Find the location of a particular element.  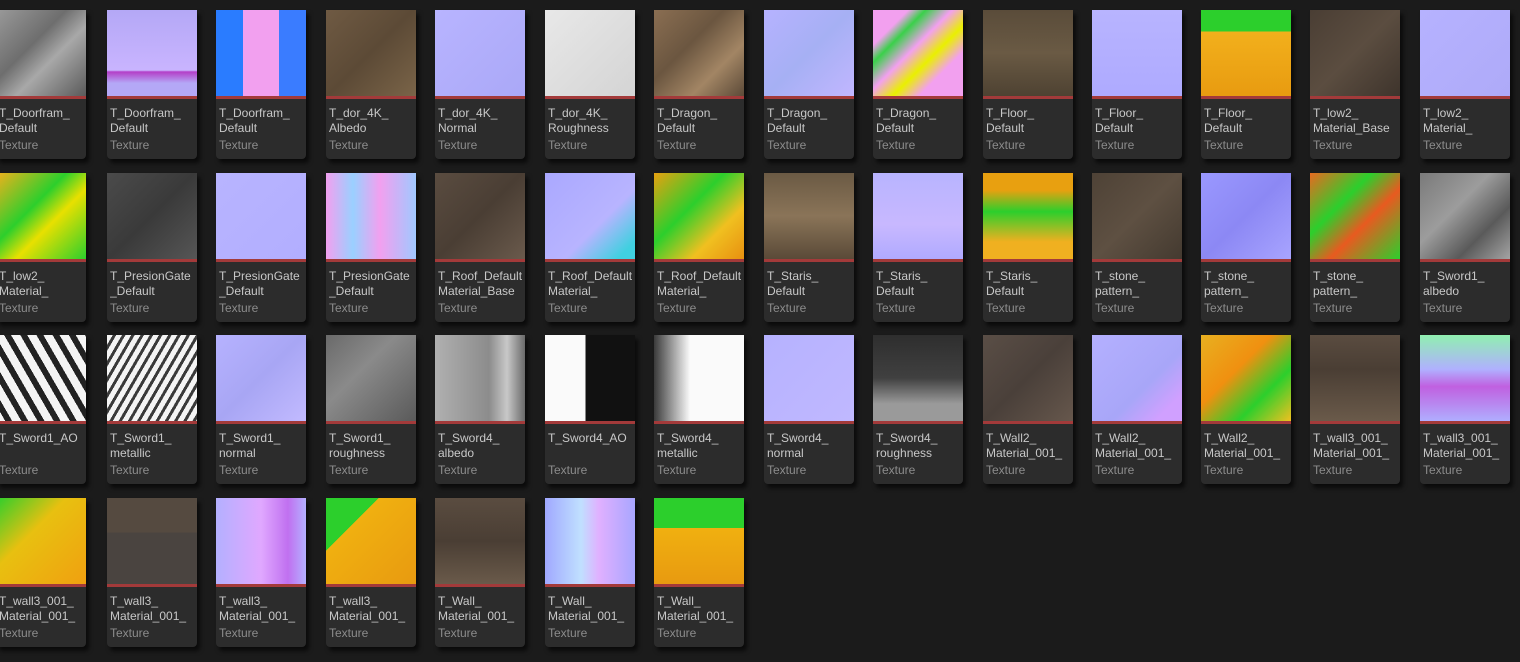

asset-name: T_Dragon_ Default is located at coordinates (906, 120).